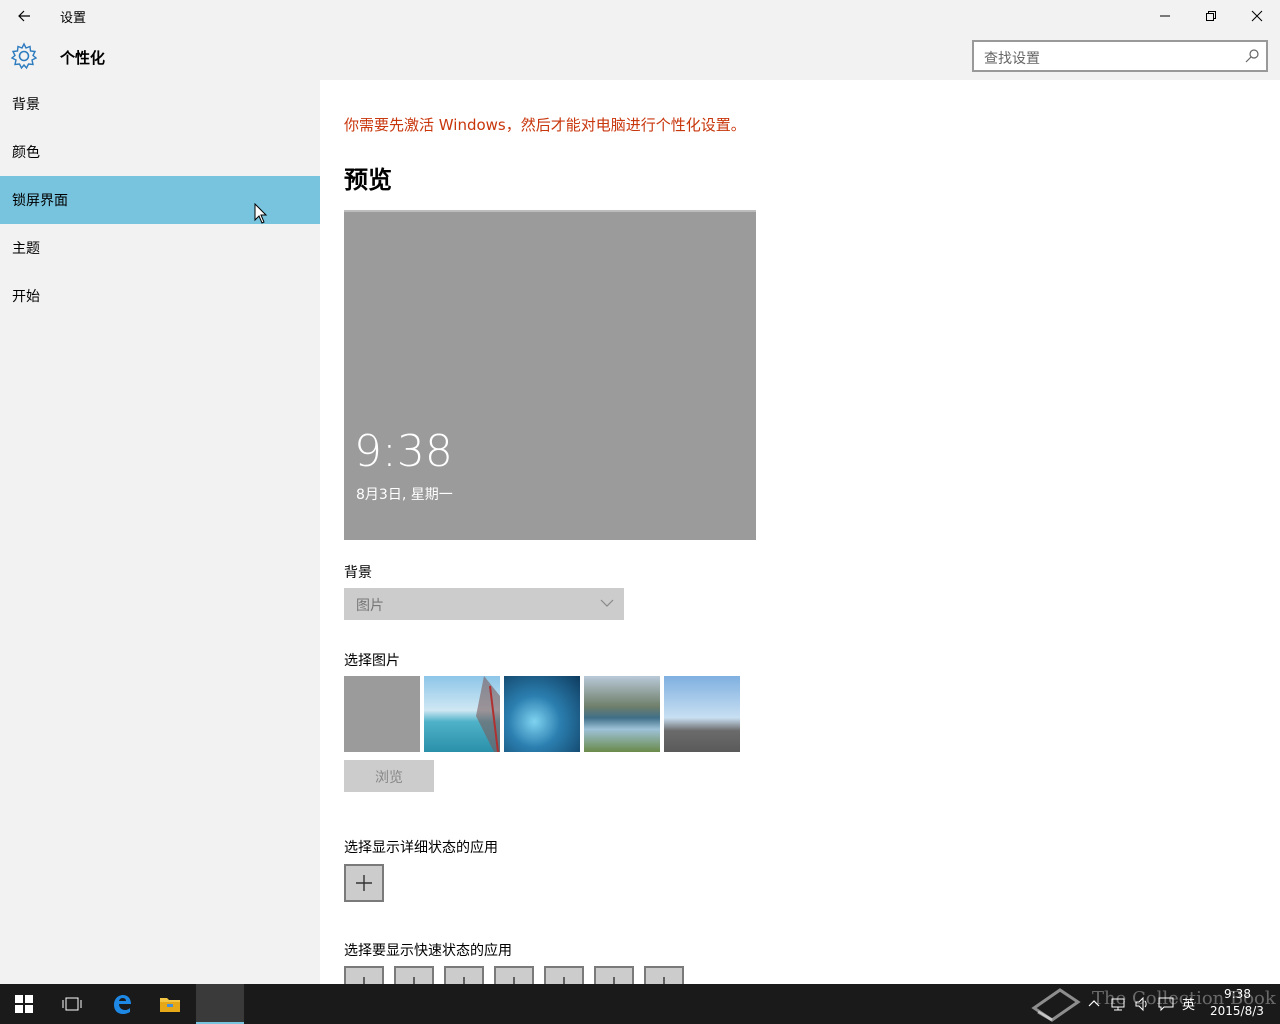 This screenshot has width=1280, height=1024. Describe the element at coordinates (403, 451) in the screenshot. I see `preview-time: 9:38` at that location.